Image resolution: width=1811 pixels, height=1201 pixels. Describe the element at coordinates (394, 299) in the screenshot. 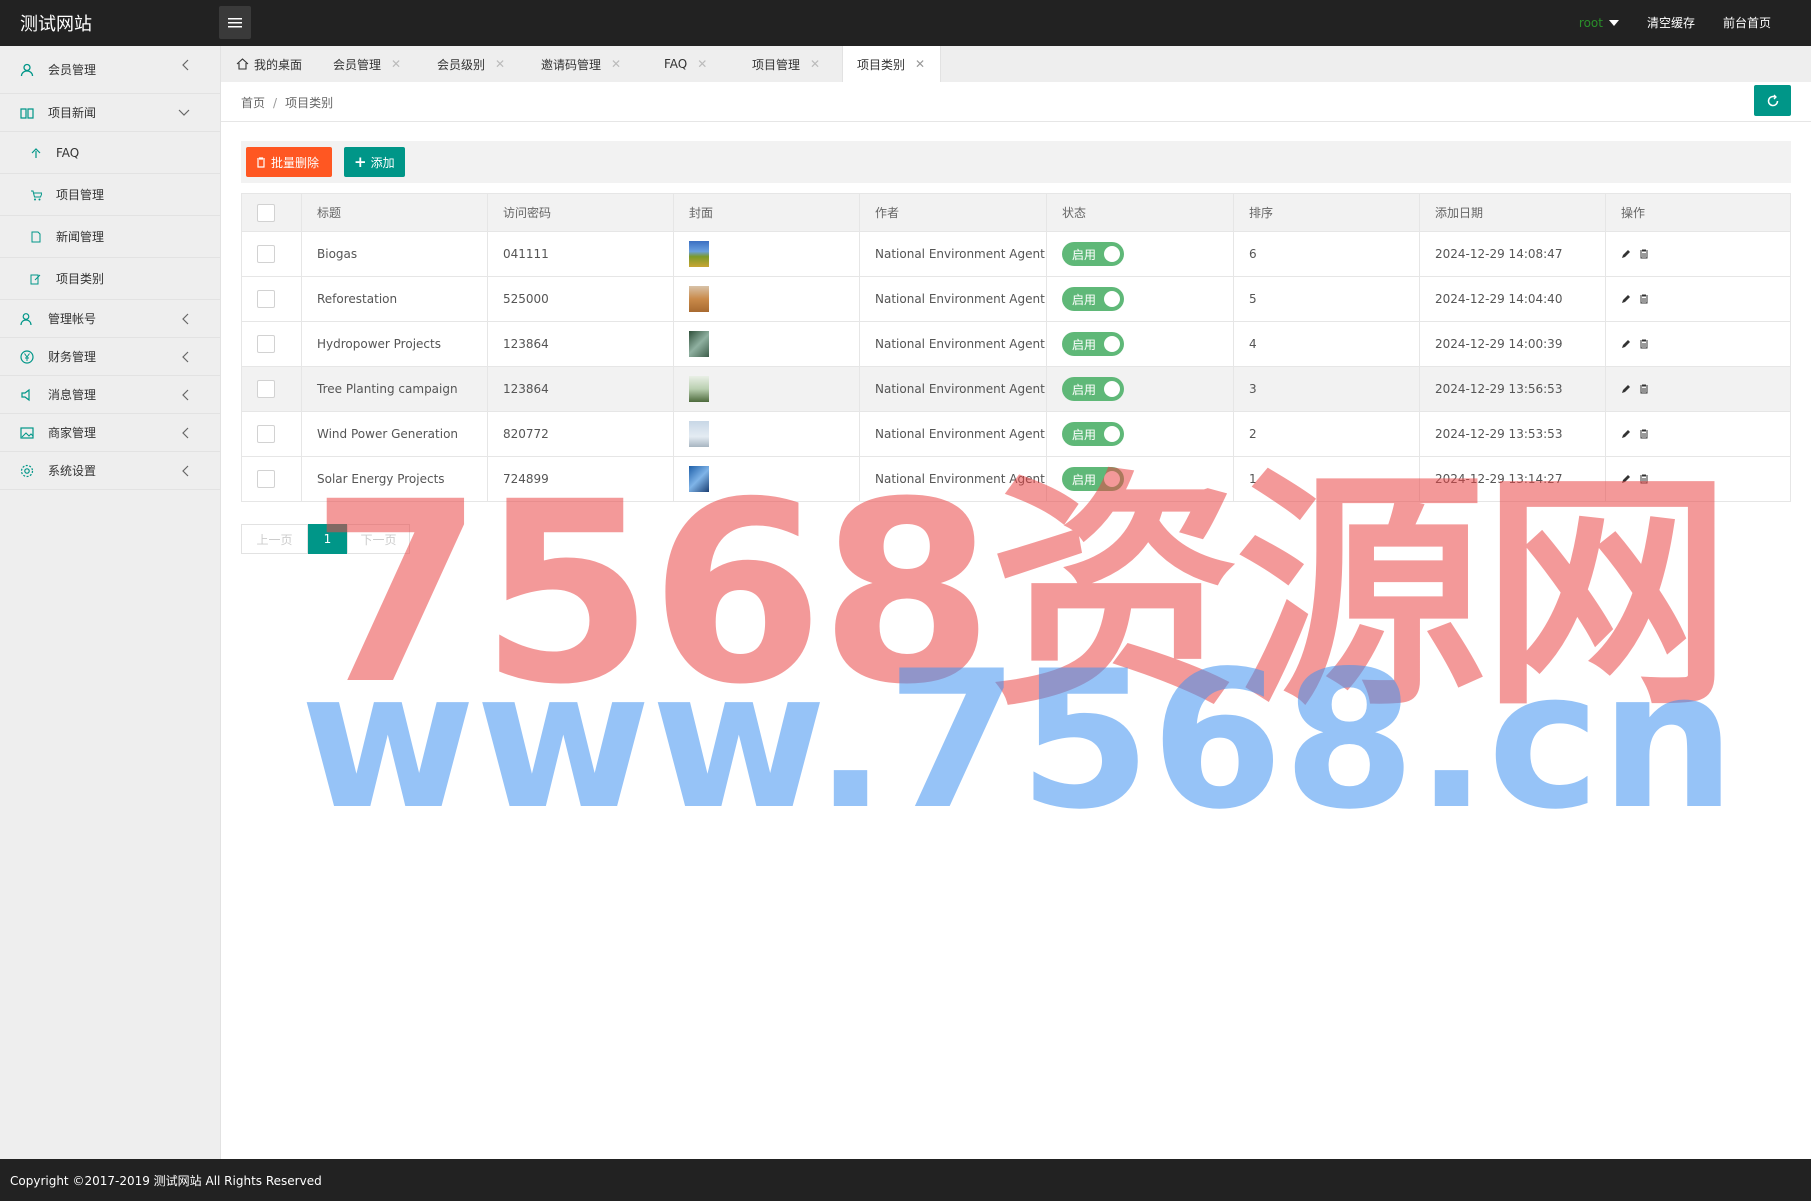

I see `cell-title: Reforestation` at that location.